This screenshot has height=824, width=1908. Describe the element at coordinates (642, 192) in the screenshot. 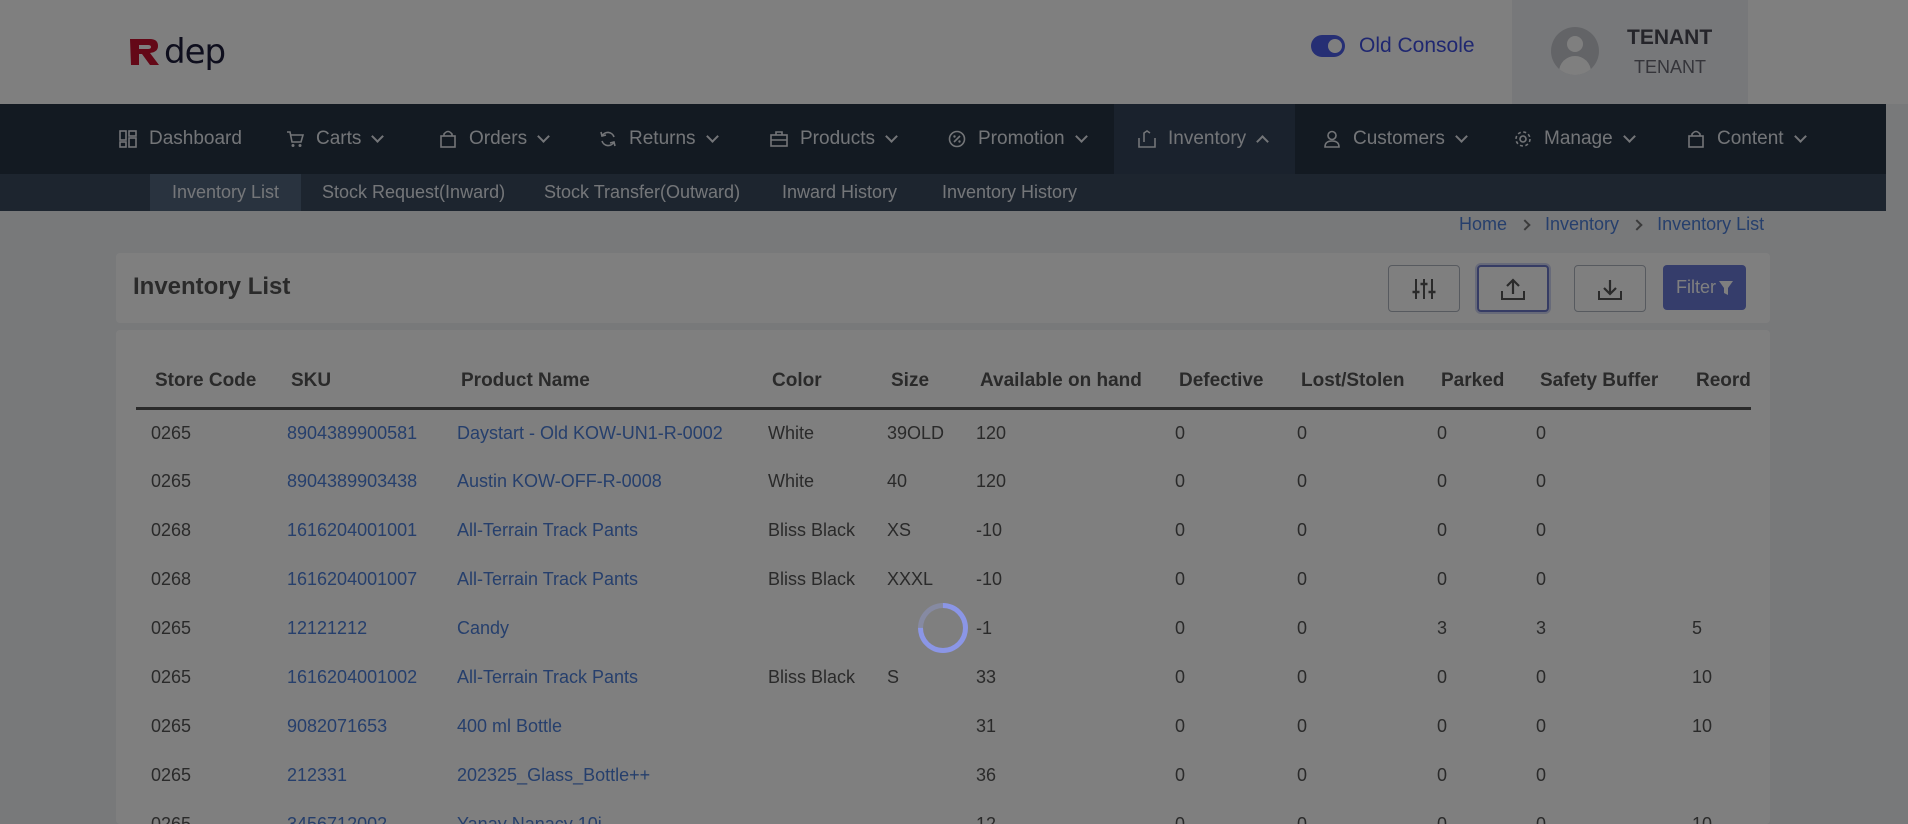

I see `subnav-item-stock-transfer: Stock Transfer(Outward)` at that location.